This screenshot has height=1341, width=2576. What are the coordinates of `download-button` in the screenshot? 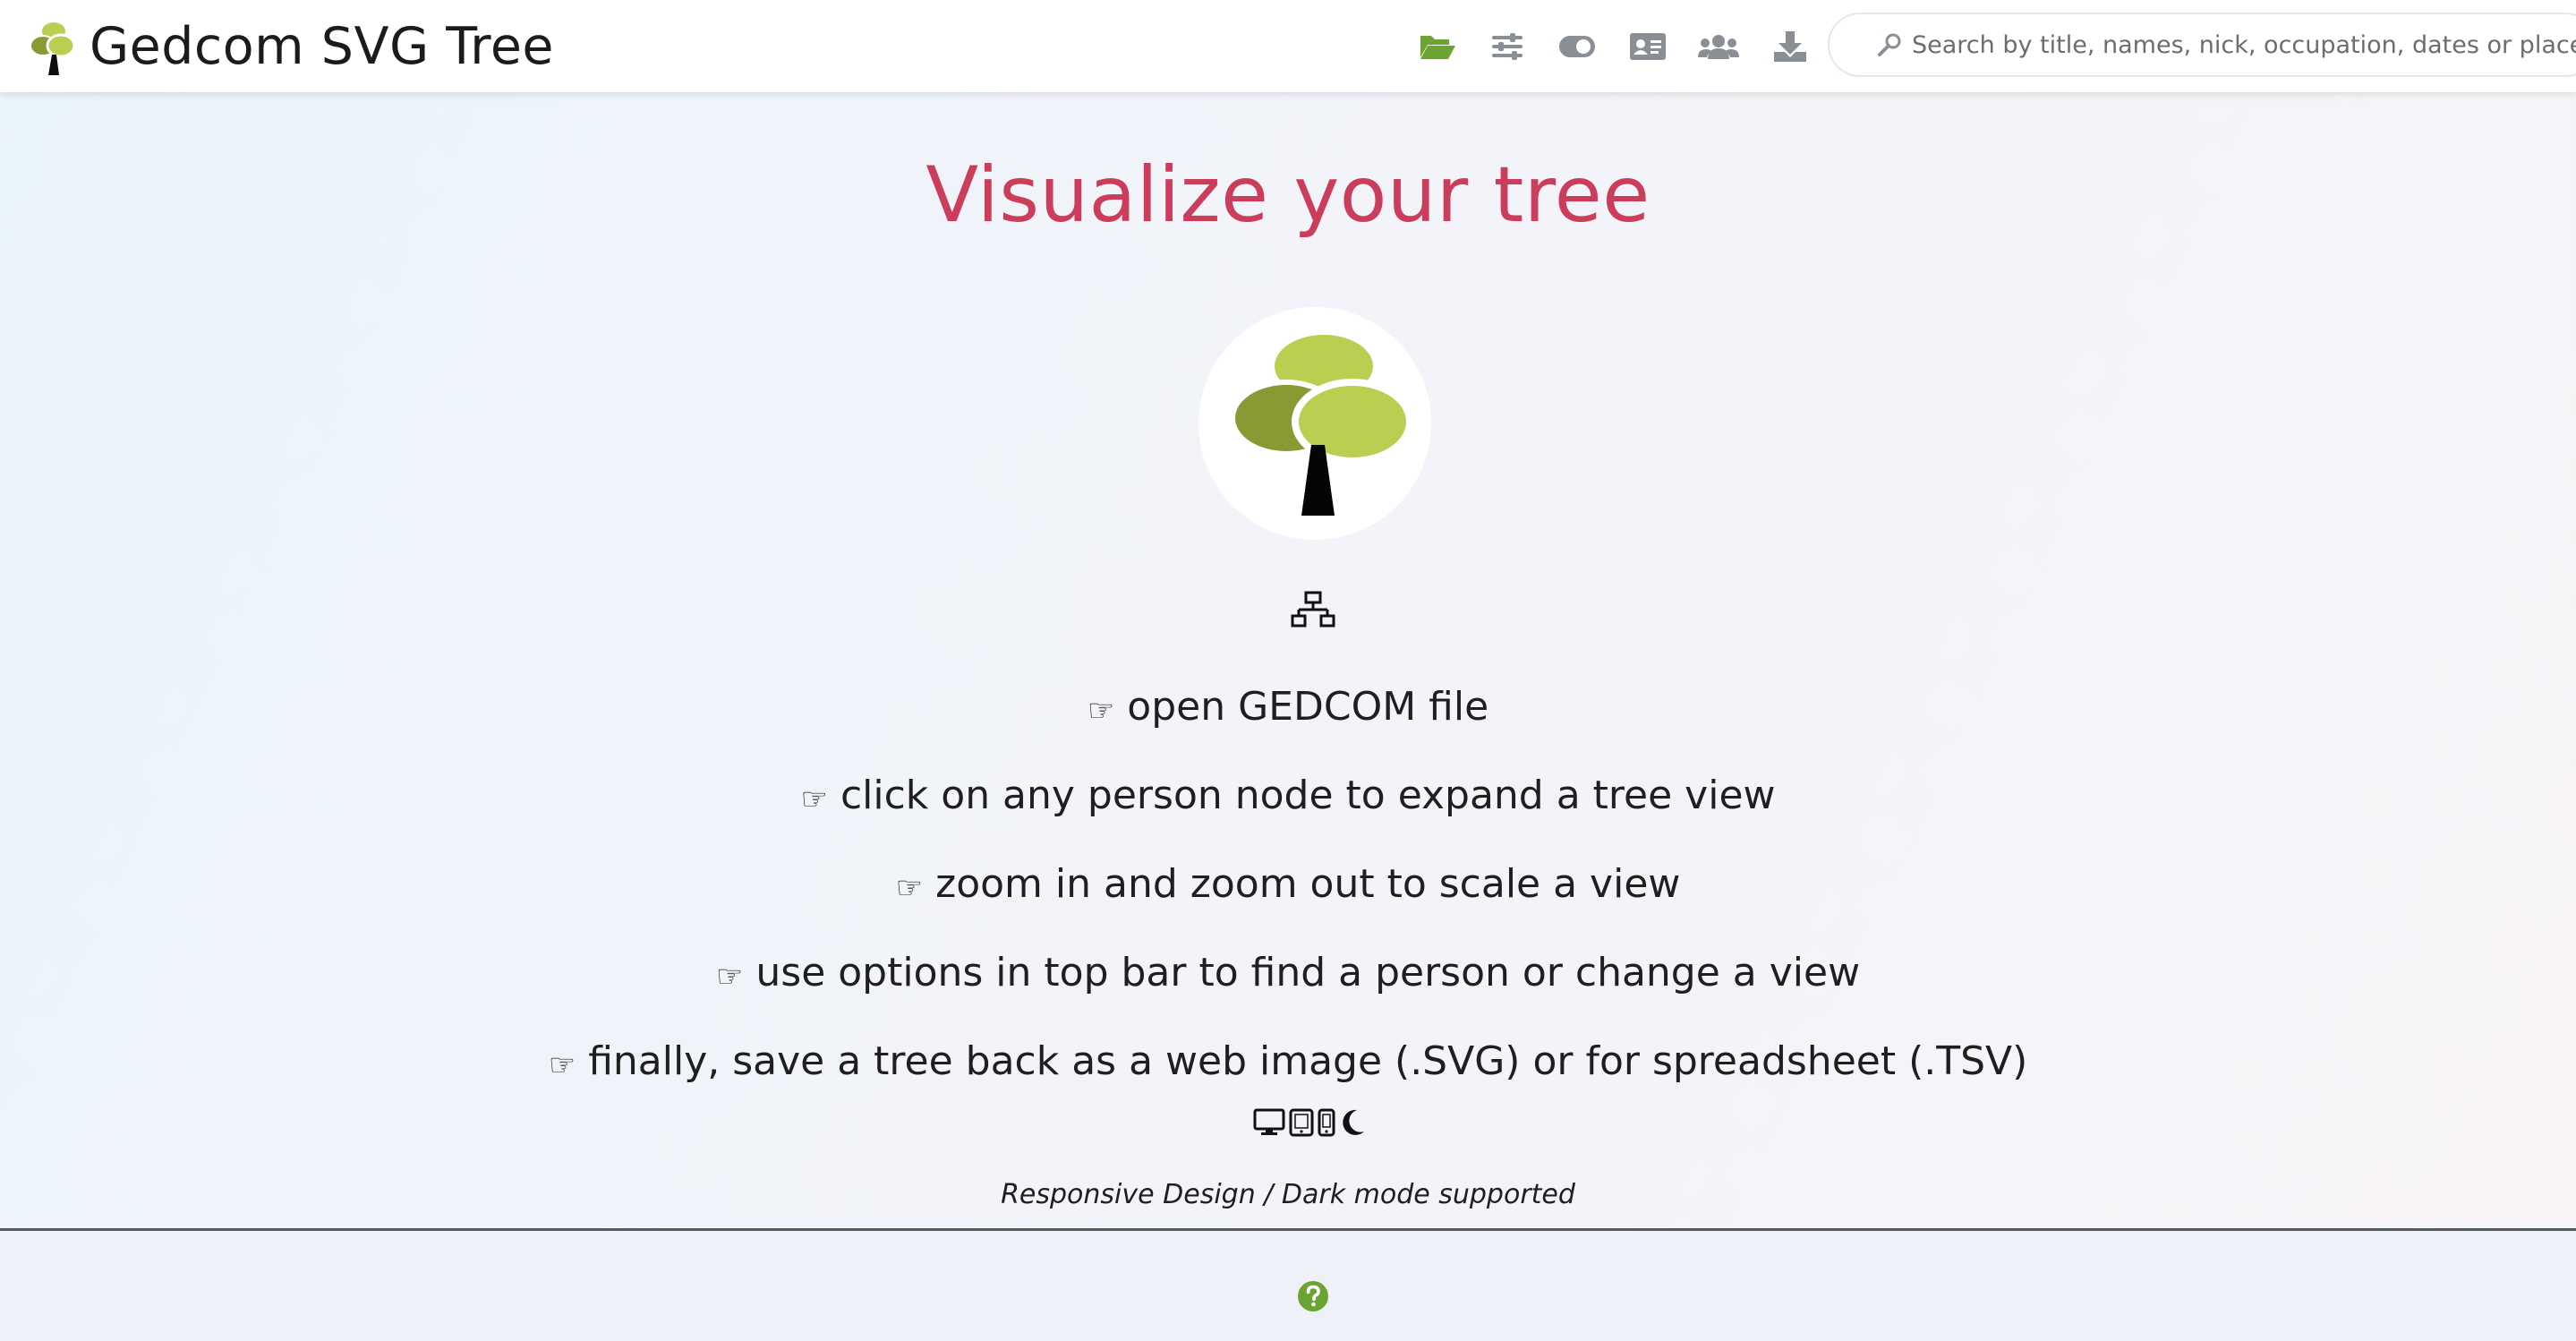 It's located at (1790, 46).